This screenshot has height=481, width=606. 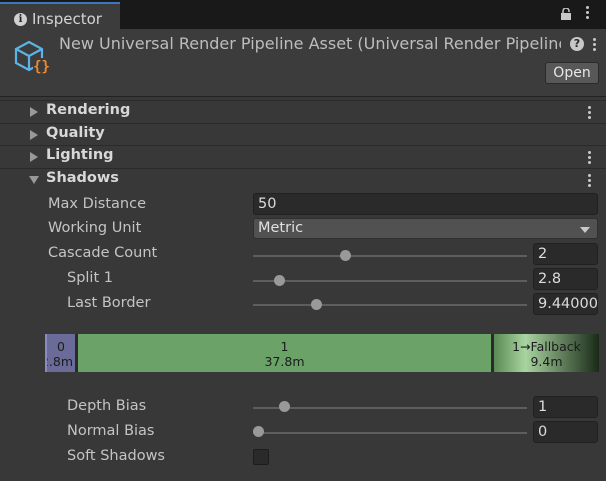 What do you see at coordinates (565, 407) in the screenshot?
I see `depth-bias-field: 1` at bounding box center [565, 407].